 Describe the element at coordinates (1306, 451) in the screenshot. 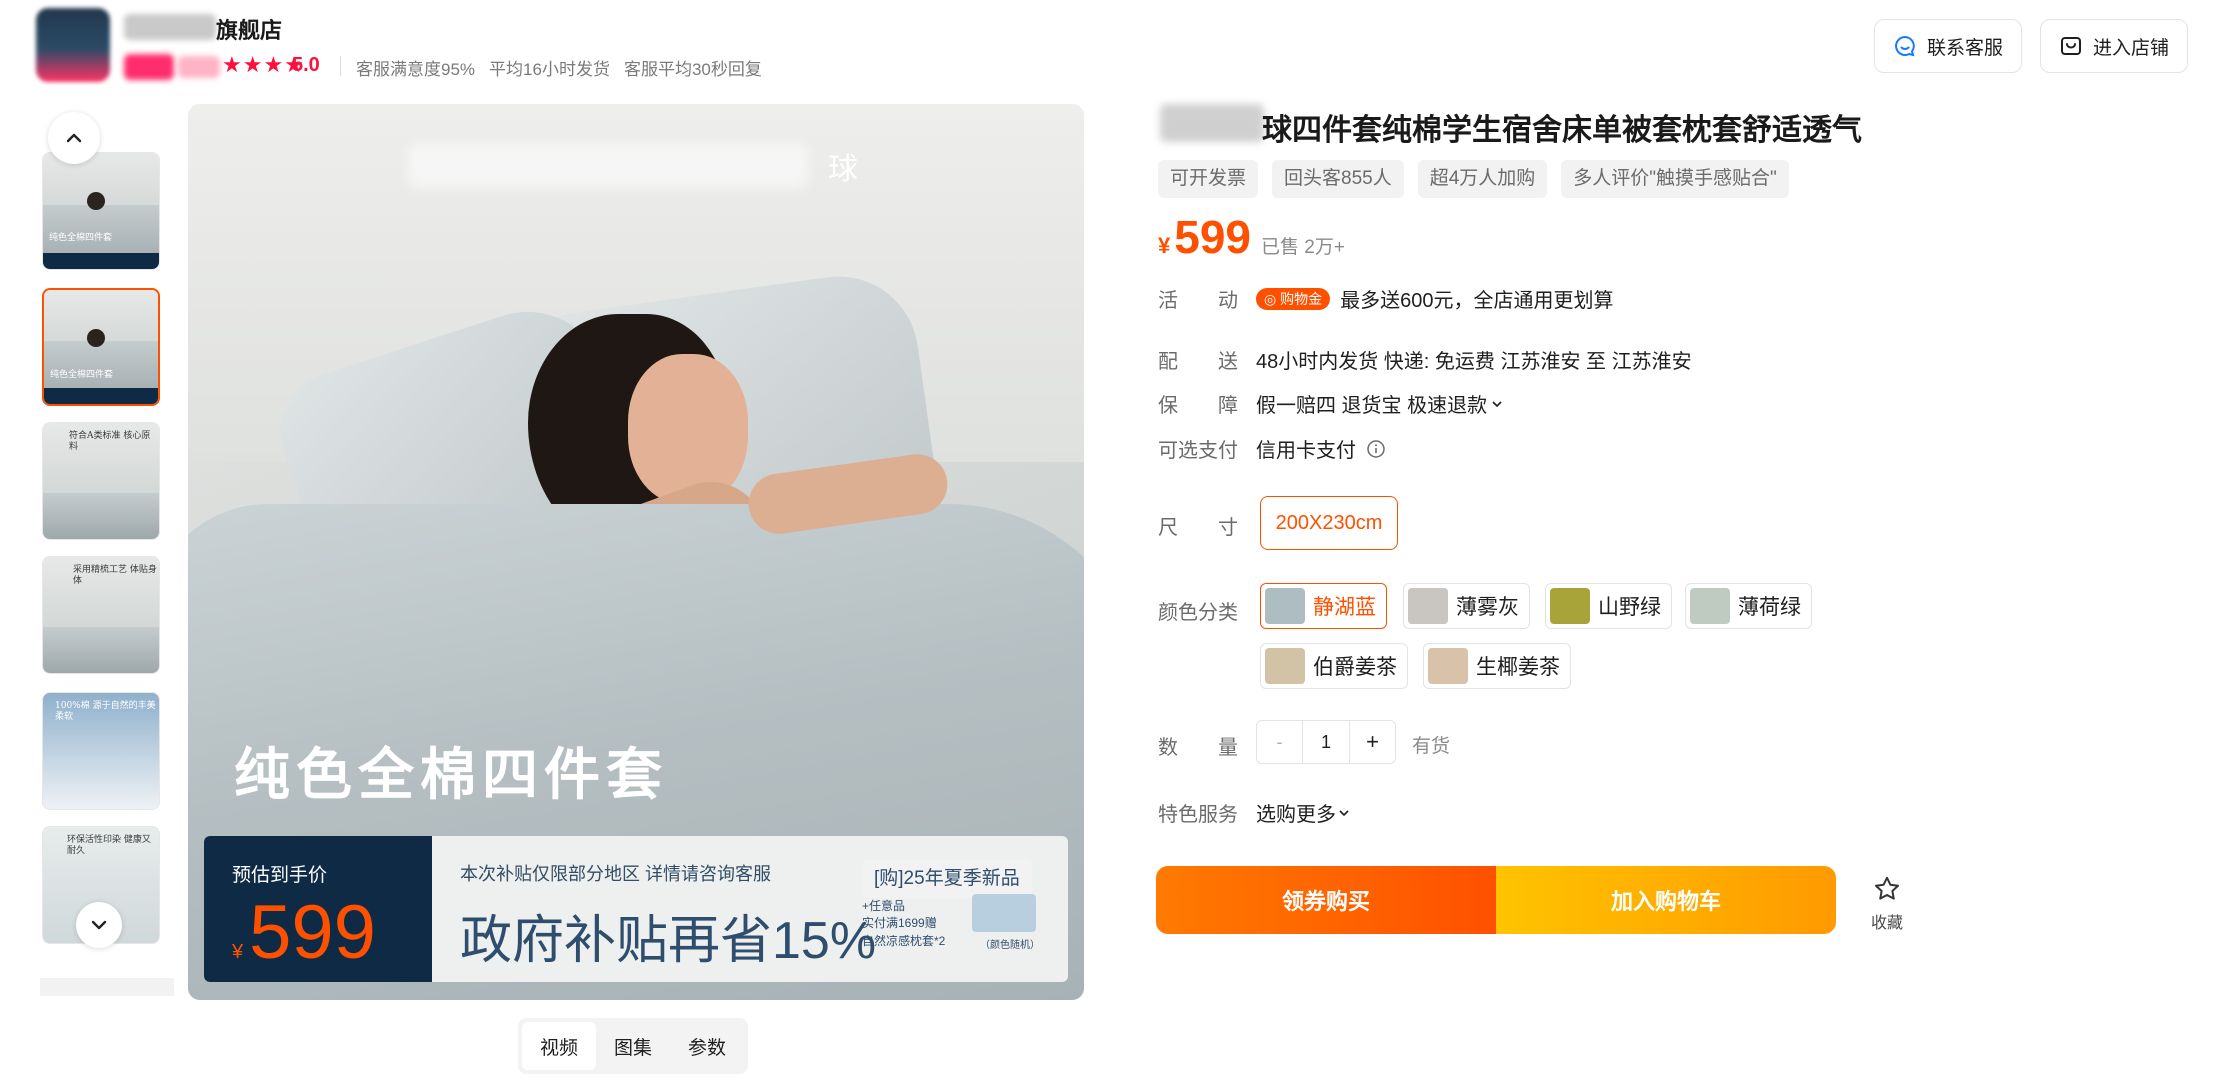

I see `payment-text: 信用卡支付` at that location.